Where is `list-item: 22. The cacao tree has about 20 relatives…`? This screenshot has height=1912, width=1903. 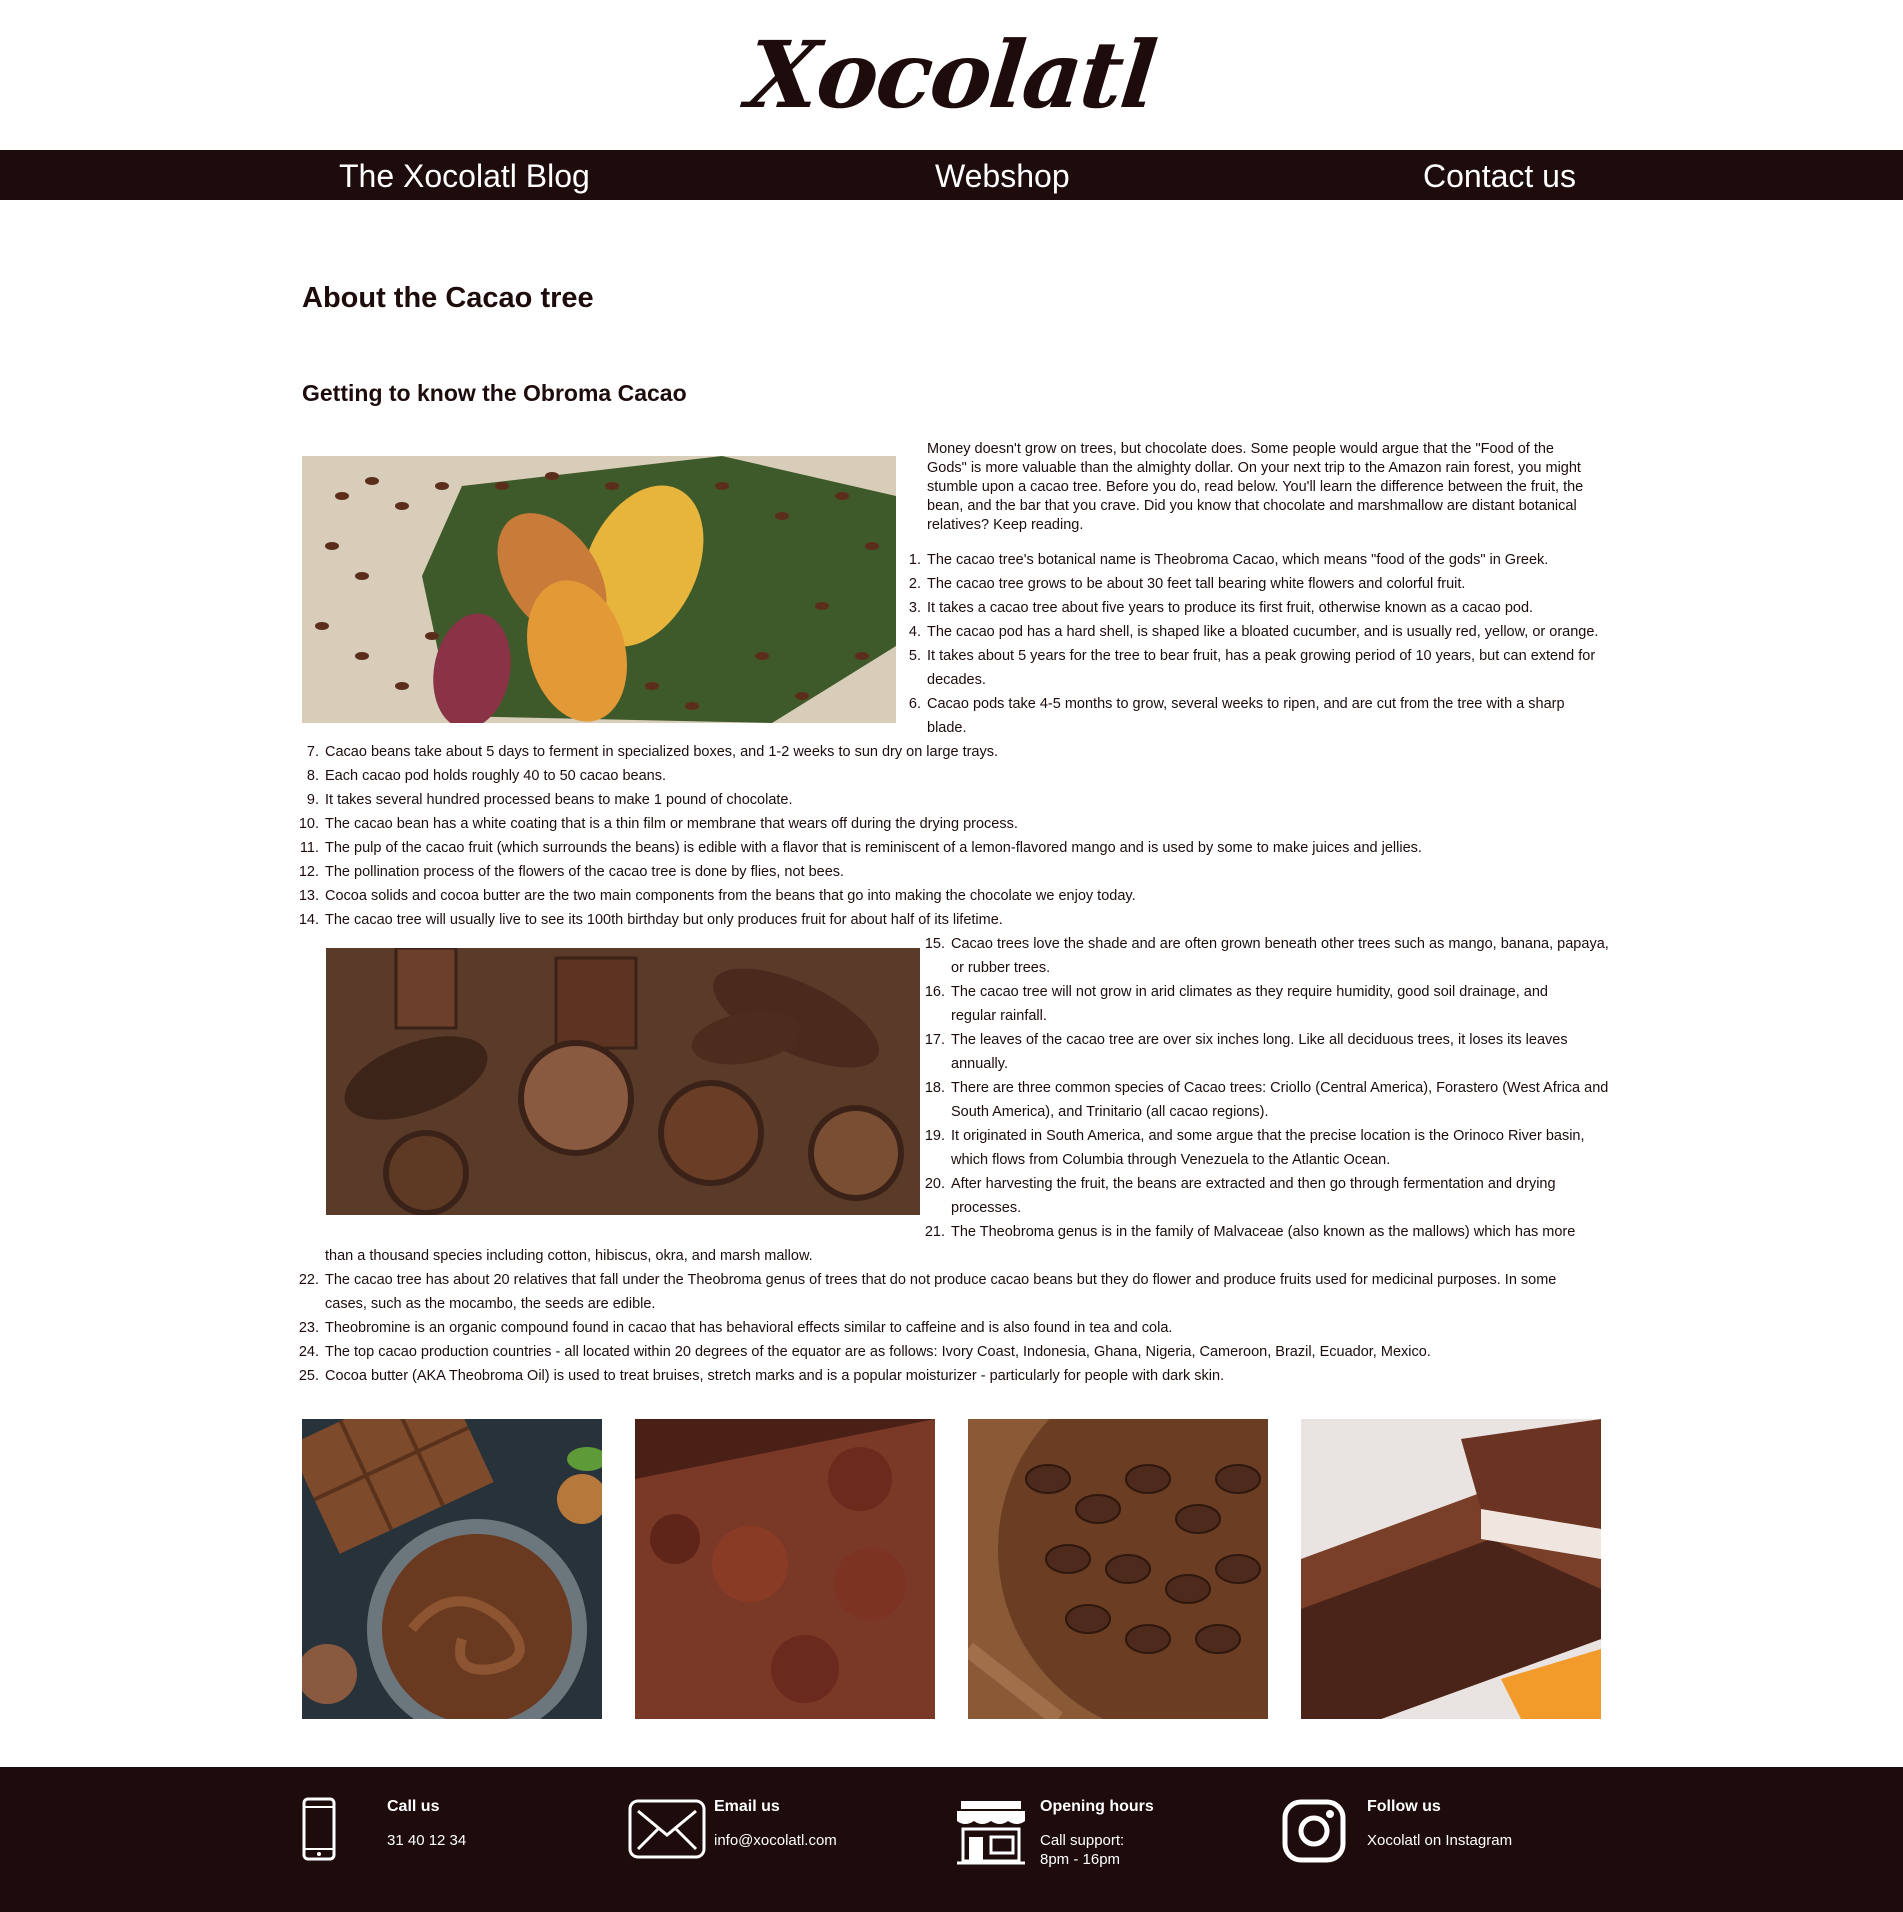 list-item: 22. The cacao tree has about 20 relatives… is located at coordinates (927, 1292).